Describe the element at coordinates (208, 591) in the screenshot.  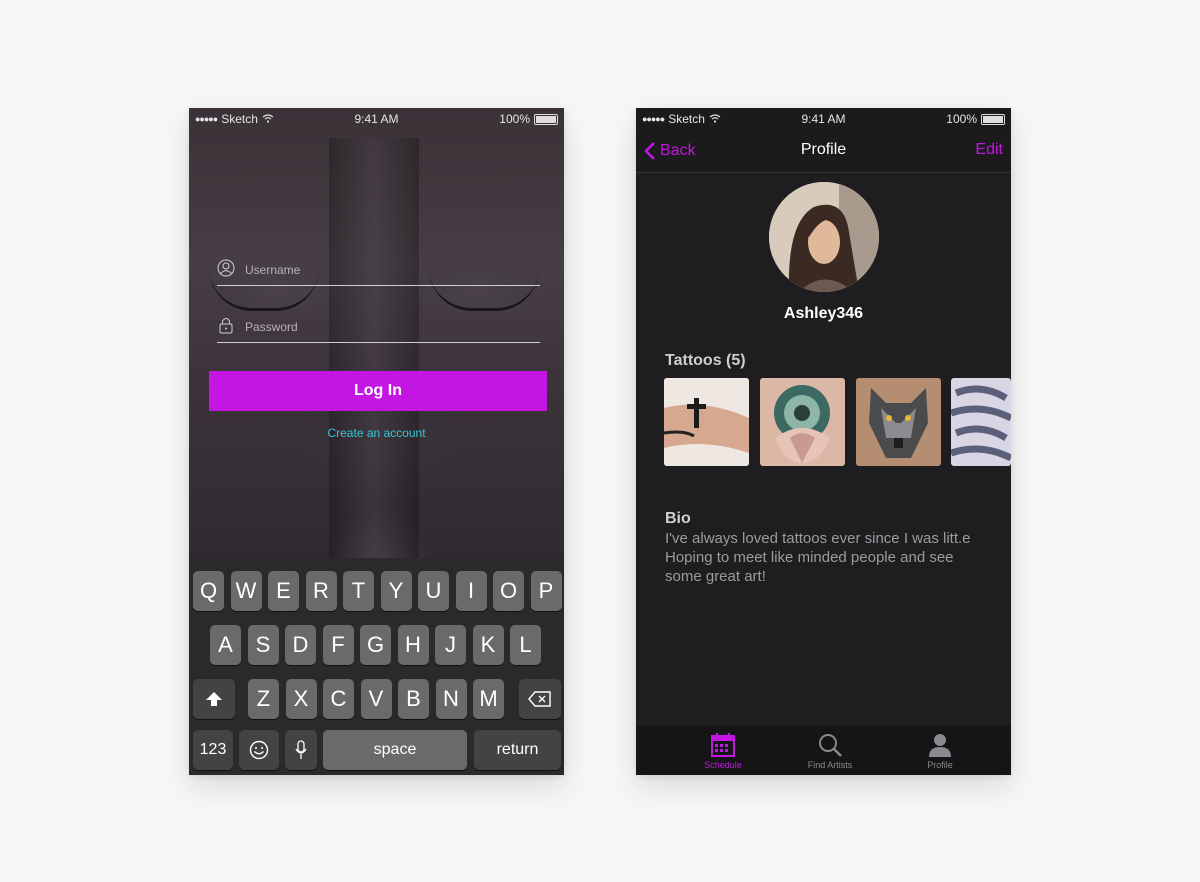
I see `key-q: Q` at that location.